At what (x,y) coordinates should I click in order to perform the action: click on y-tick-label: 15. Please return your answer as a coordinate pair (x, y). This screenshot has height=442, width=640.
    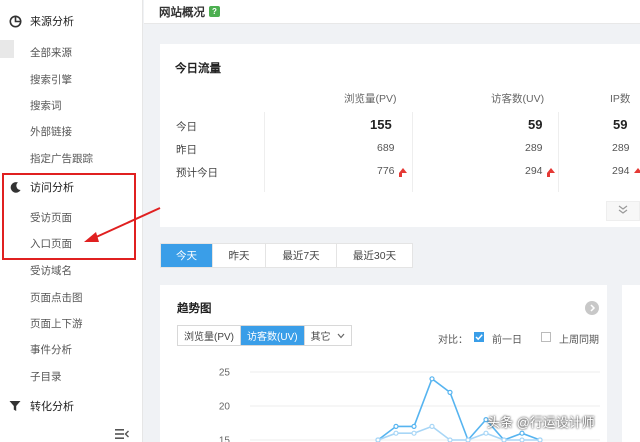
    Looking at the image, I should click on (225, 439).